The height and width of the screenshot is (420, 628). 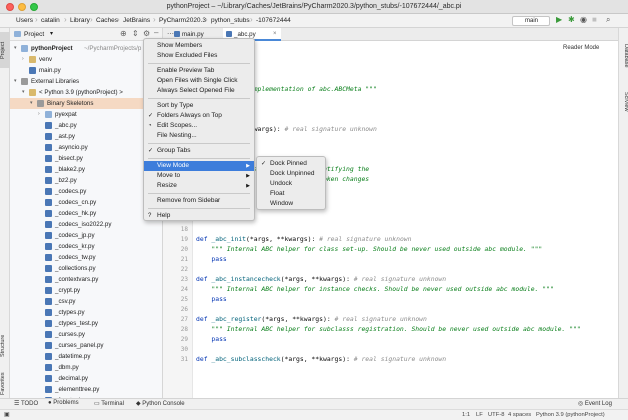 I want to click on tree-item: ▾ Binary Skeletons, so click(x=86, y=103).